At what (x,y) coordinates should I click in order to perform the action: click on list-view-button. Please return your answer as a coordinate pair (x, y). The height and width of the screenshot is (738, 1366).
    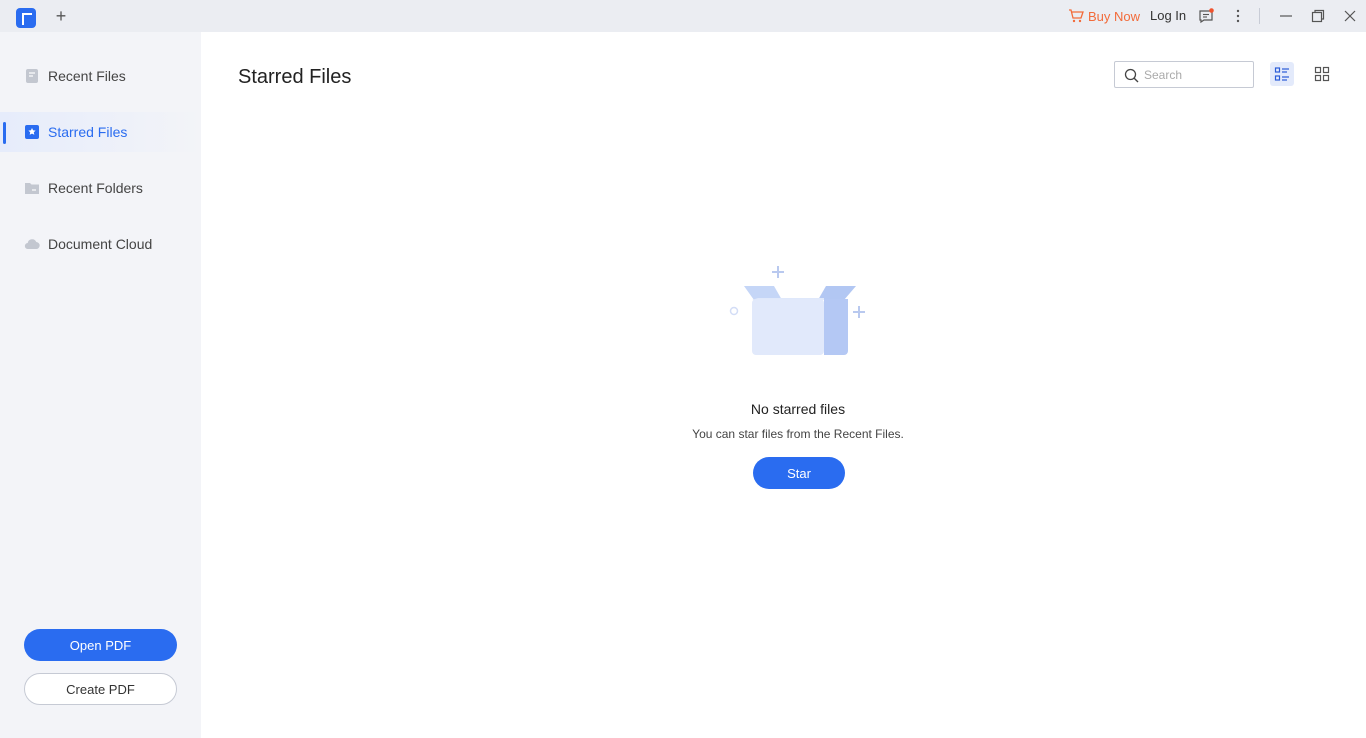
    Looking at the image, I should click on (1282, 74).